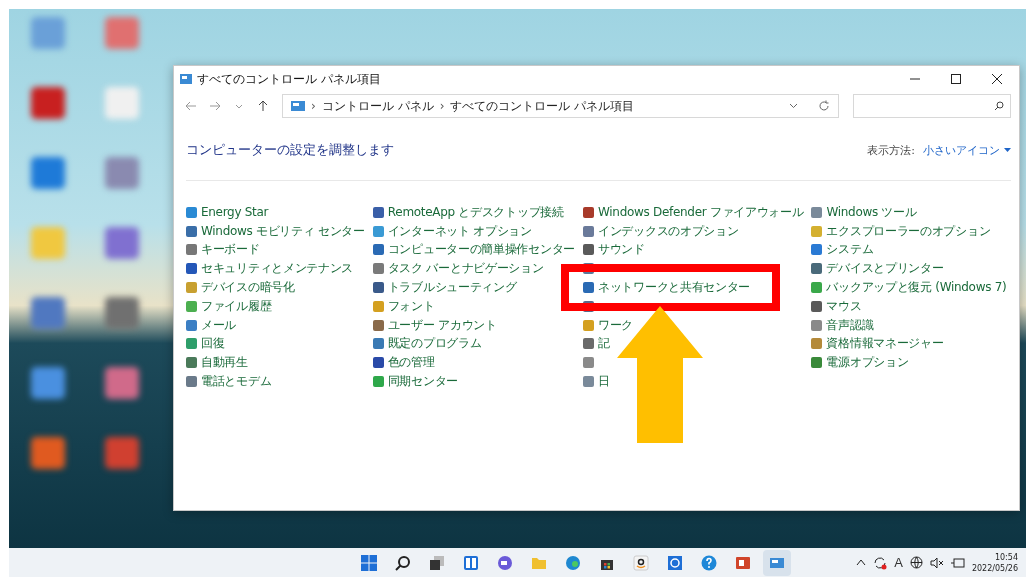 The height and width of the screenshot is (577, 1026). I want to click on globe-icon, so click(916, 562).